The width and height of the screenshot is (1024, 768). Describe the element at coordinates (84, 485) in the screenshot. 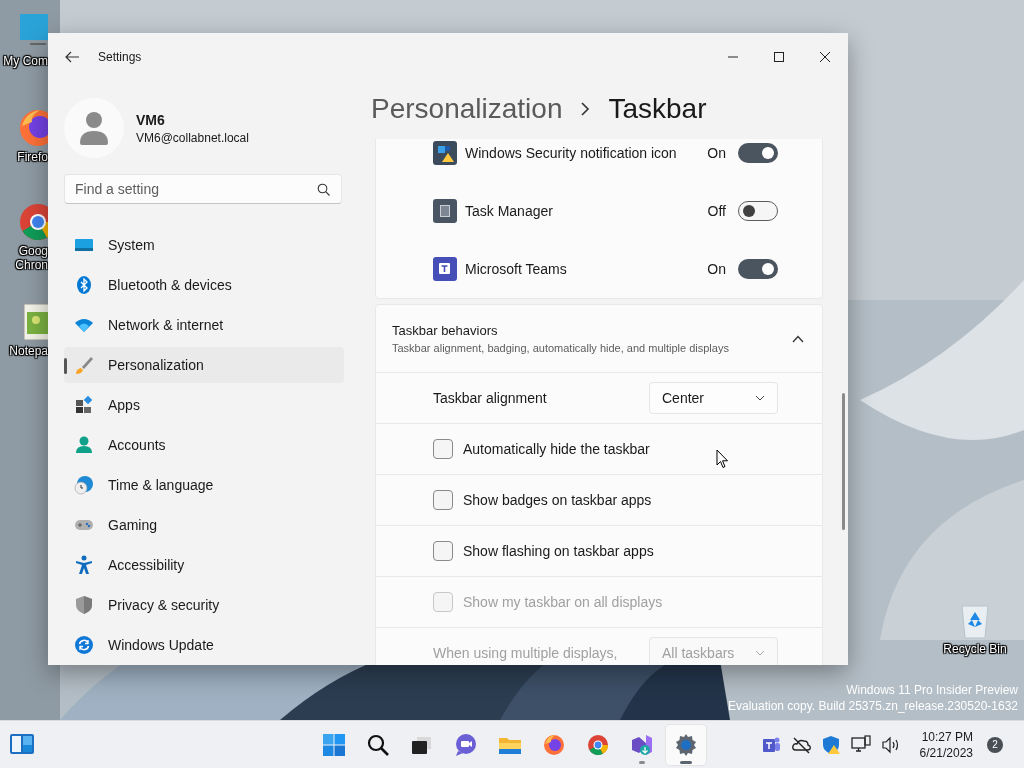

I see `globe-clock-icon` at that location.